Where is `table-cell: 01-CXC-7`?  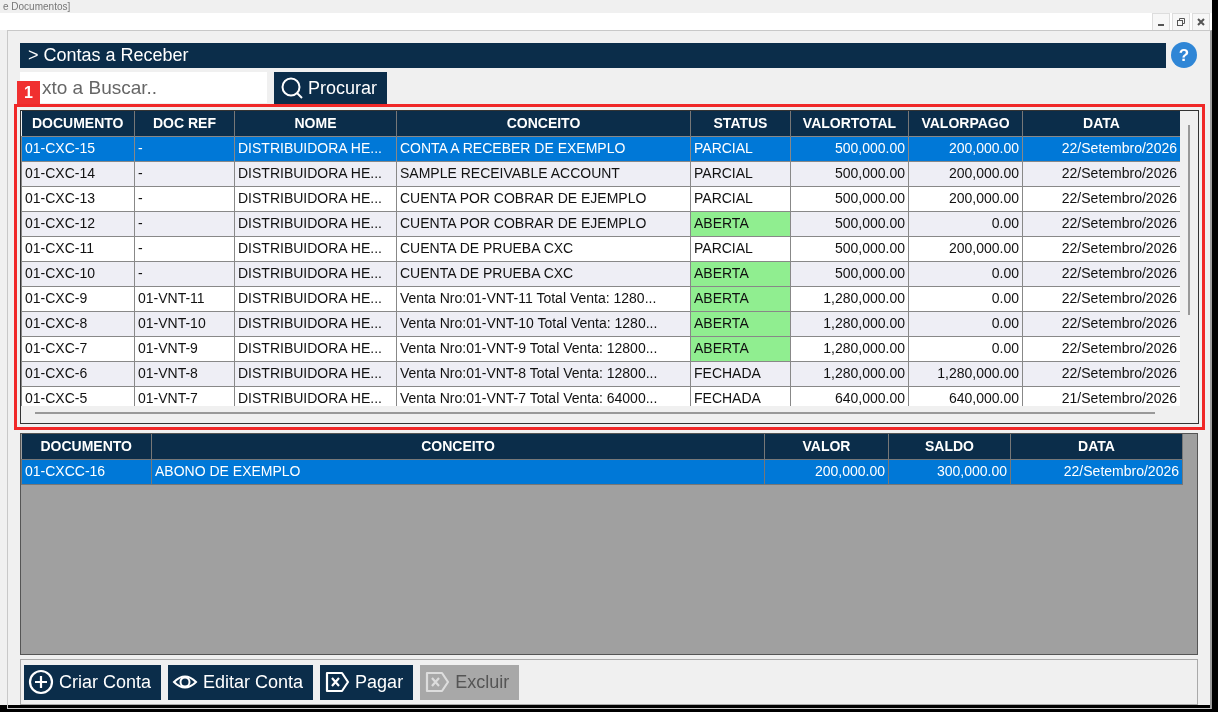
table-cell: 01-CXC-7 is located at coordinates (78, 348).